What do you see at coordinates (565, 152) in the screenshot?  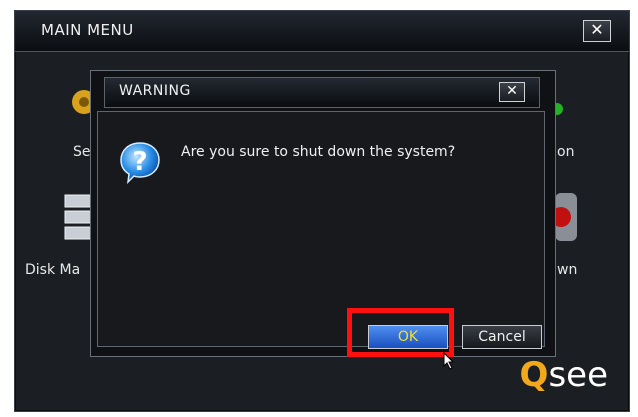 I see `menu-label-right-top: on` at bounding box center [565, 152].